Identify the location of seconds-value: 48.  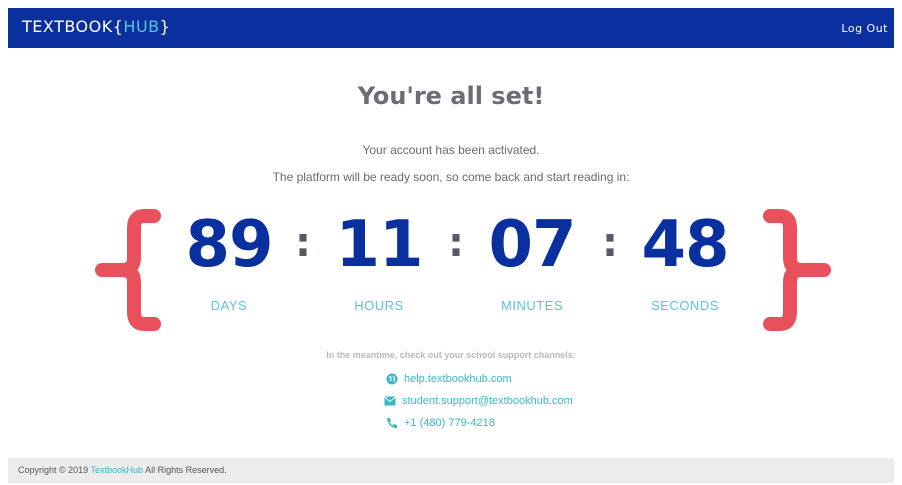
(685, 245).